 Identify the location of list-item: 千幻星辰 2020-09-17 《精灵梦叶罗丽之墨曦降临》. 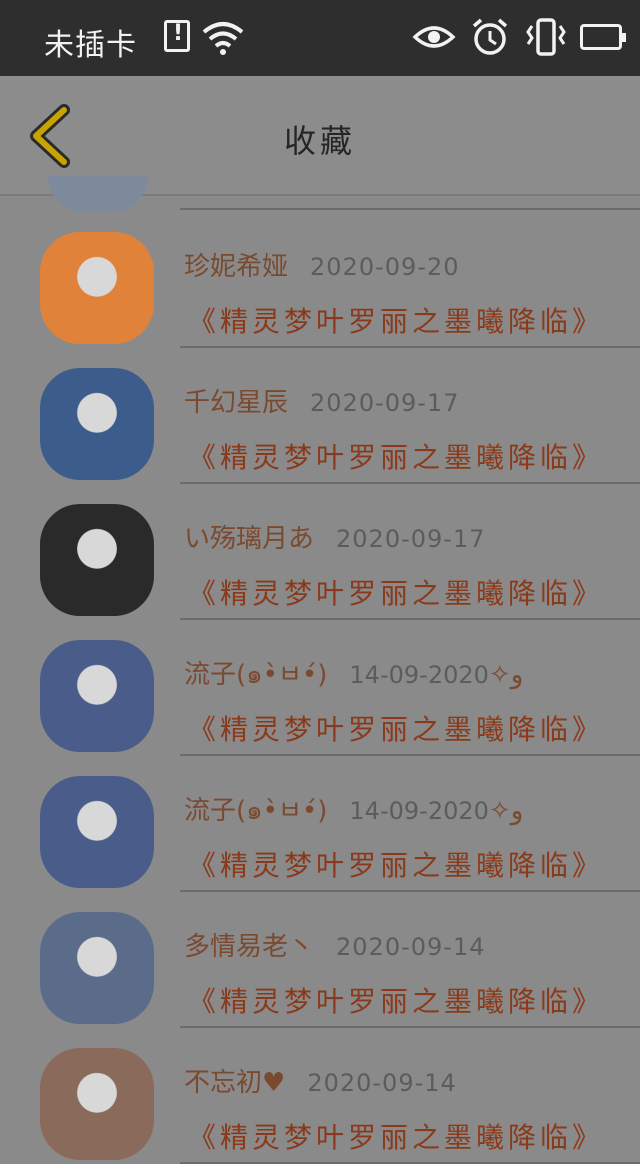
(320, 408).